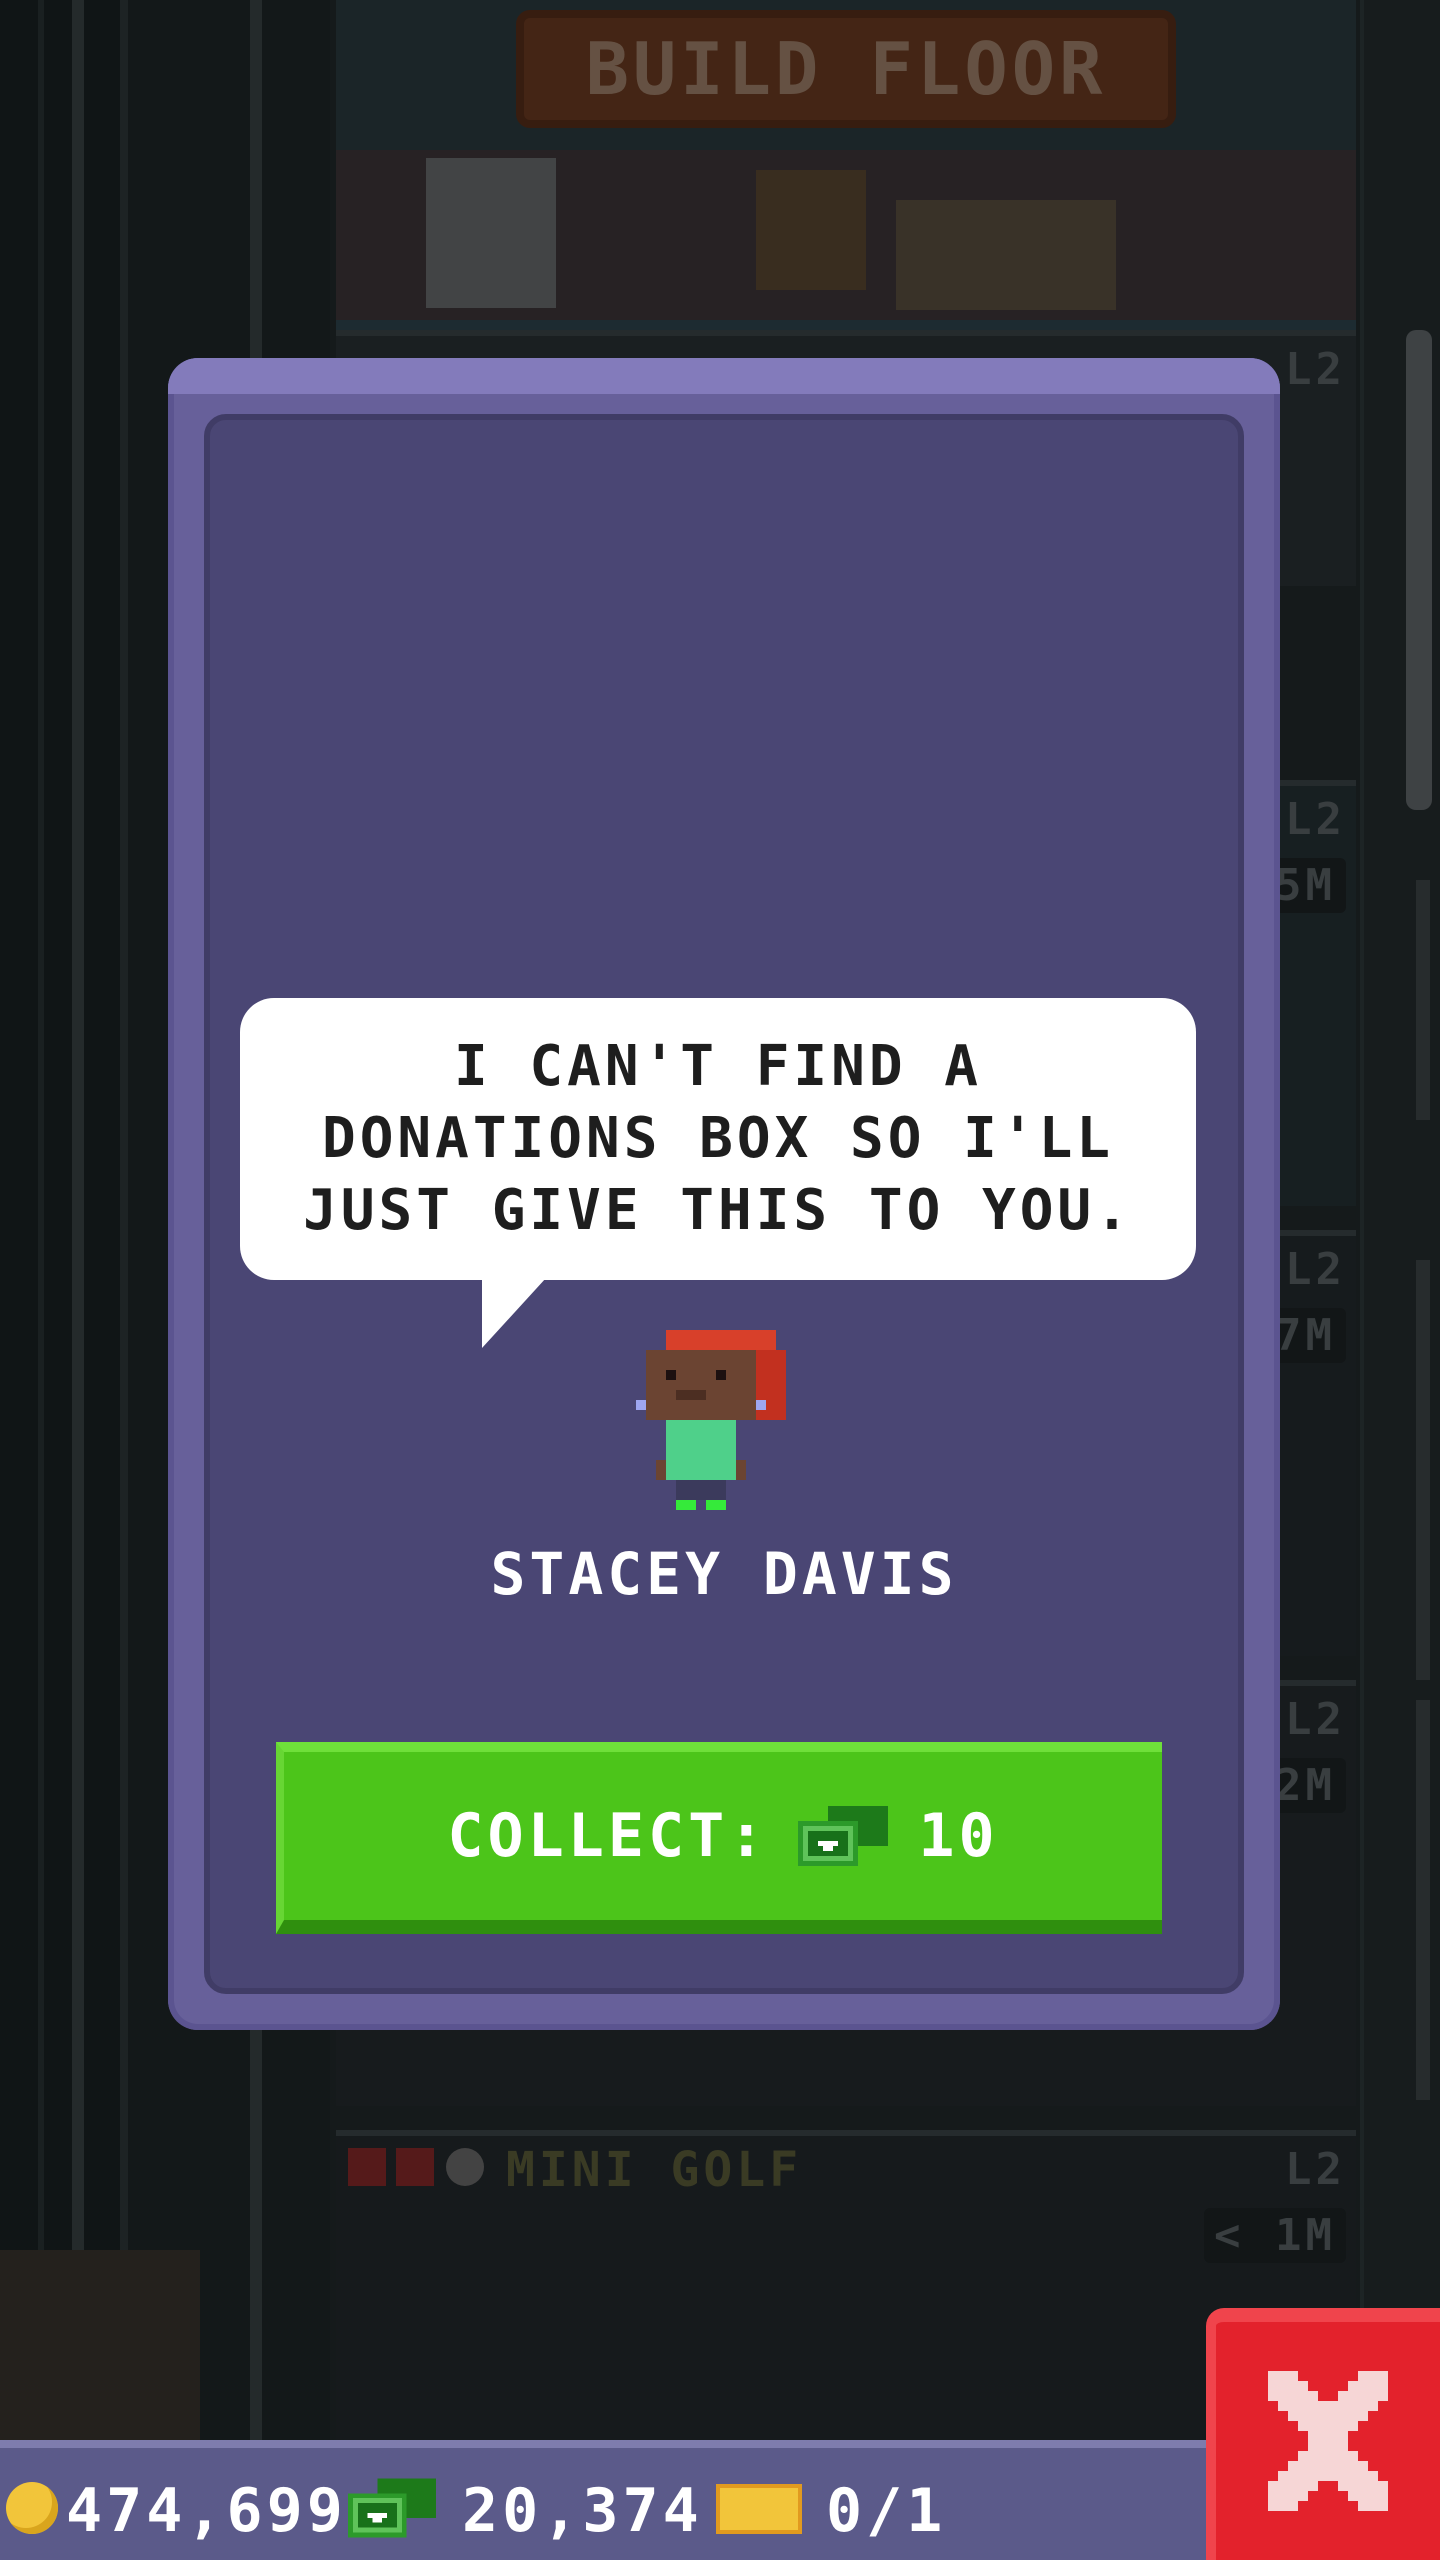 This screenshot has height=2560, width=1440. What do you see at coordinates (711, 1420) in the screenshot?
I see `bitizen-avatar` at bounding box center [711, 1420].